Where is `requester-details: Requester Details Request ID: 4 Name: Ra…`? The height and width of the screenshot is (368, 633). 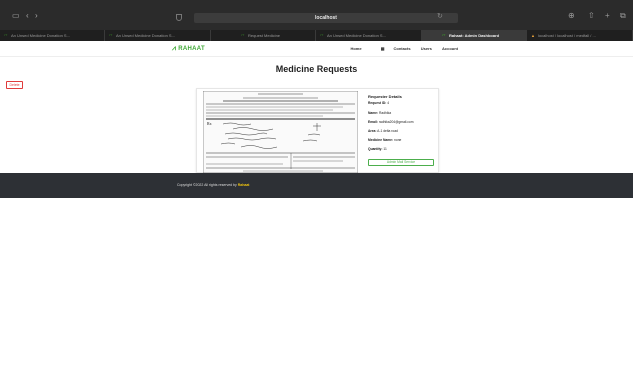
requester-details: Requester Details Request ID: 4 Name: Ra… is located at coordinates (403, 125).